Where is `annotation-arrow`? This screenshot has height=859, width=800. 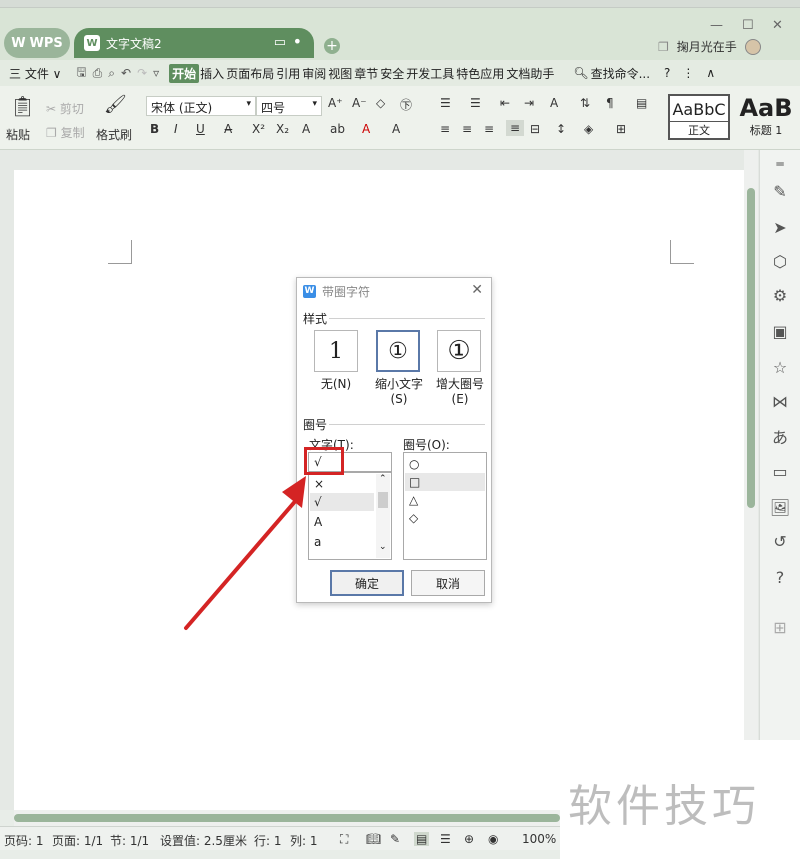 annotation-arrow is located at coordinates (245, 553).